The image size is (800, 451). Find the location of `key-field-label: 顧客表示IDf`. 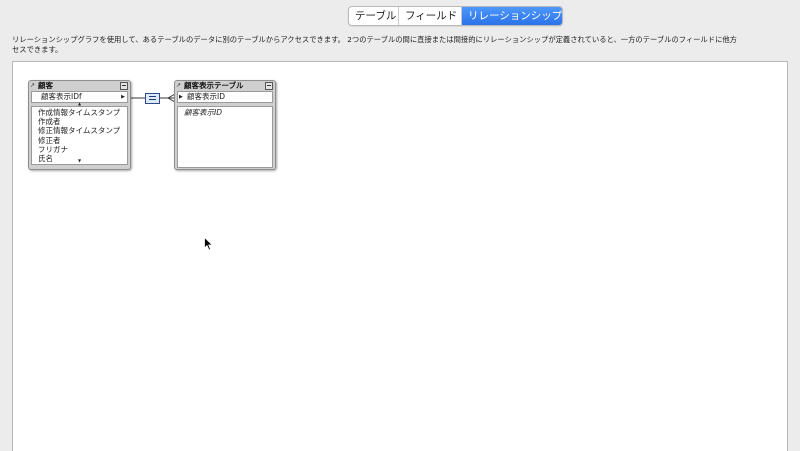

key-field-label: 顧客表示IDf is located at coordinates (61, 96).